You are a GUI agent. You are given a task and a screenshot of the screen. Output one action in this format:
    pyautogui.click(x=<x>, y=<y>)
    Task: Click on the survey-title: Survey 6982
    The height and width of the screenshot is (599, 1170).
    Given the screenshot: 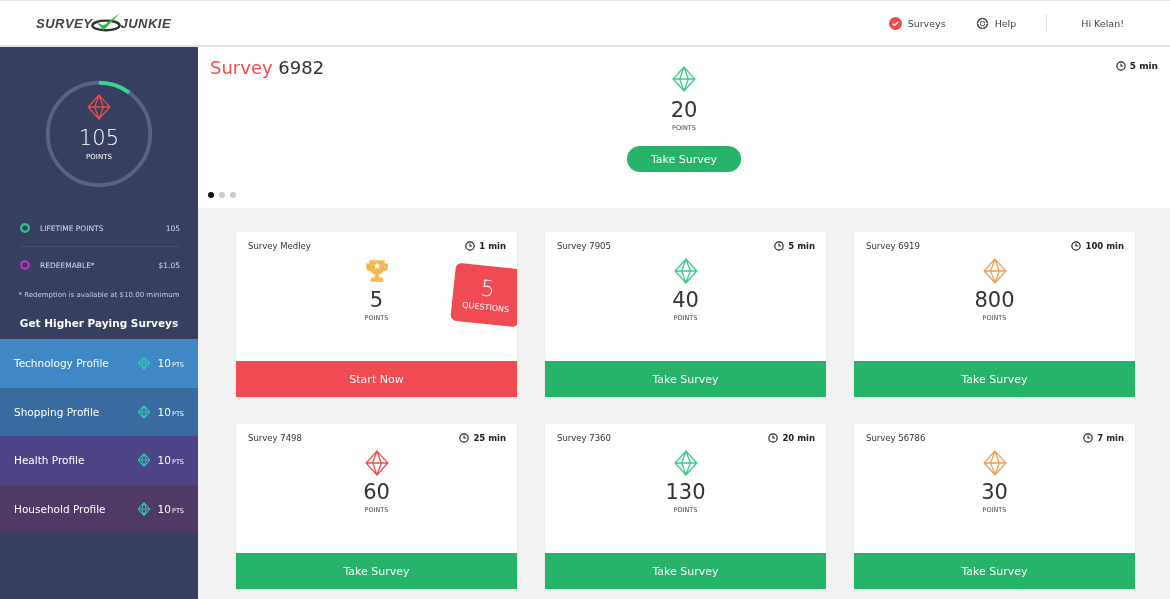 What is the action you would take?
    pyautogui.click(x=267, y=67)
    